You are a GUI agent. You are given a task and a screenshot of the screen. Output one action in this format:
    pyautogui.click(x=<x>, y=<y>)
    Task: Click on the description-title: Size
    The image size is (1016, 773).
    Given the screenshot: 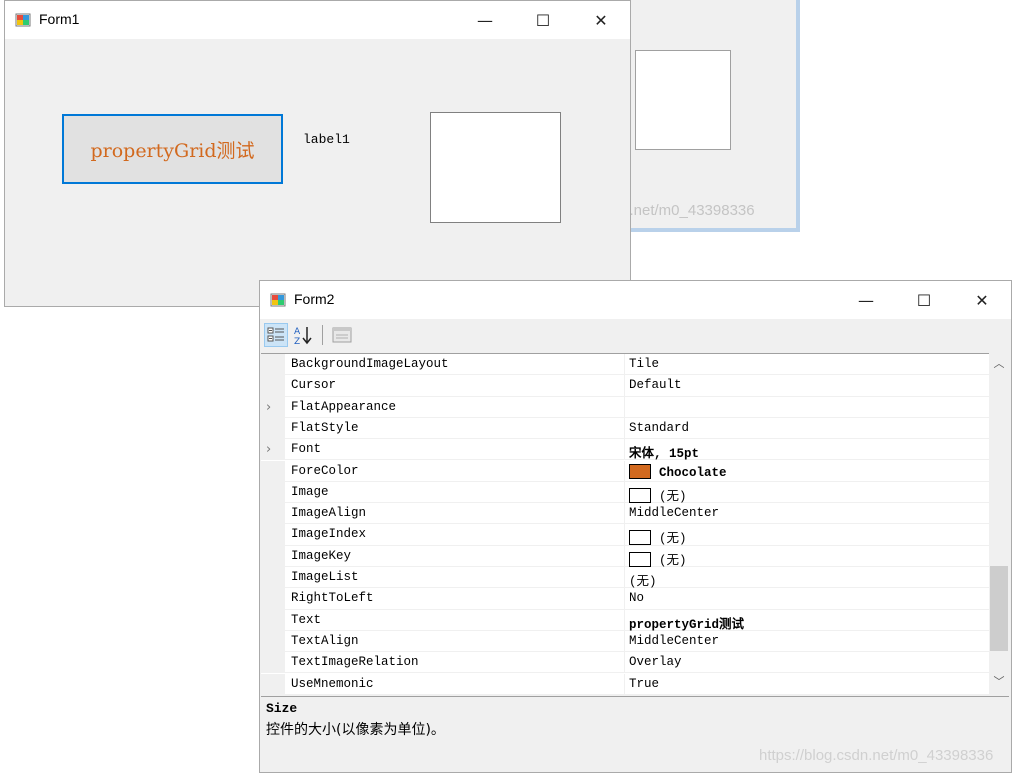 What is the action you would take?
    pyautogui.click(x=282, y=708)
    